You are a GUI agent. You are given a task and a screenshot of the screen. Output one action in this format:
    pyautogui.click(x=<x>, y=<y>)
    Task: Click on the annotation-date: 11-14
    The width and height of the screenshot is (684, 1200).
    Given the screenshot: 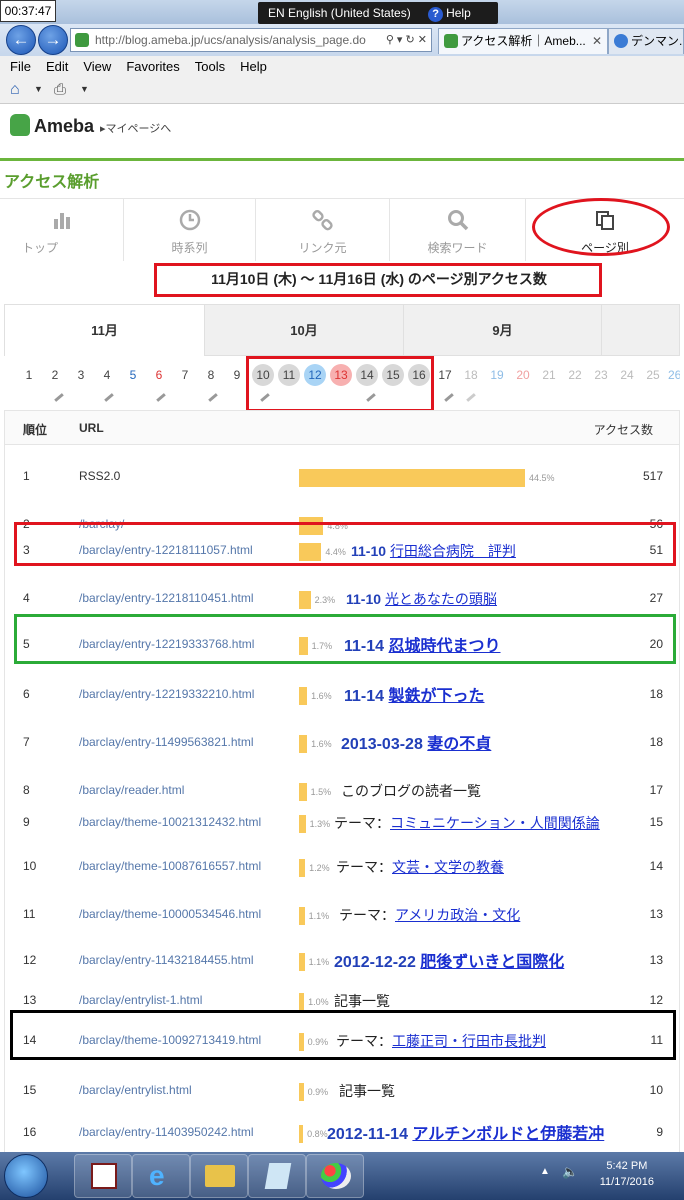 What is the action you would take?
    pyautogui.click(x=364, y=696)
    